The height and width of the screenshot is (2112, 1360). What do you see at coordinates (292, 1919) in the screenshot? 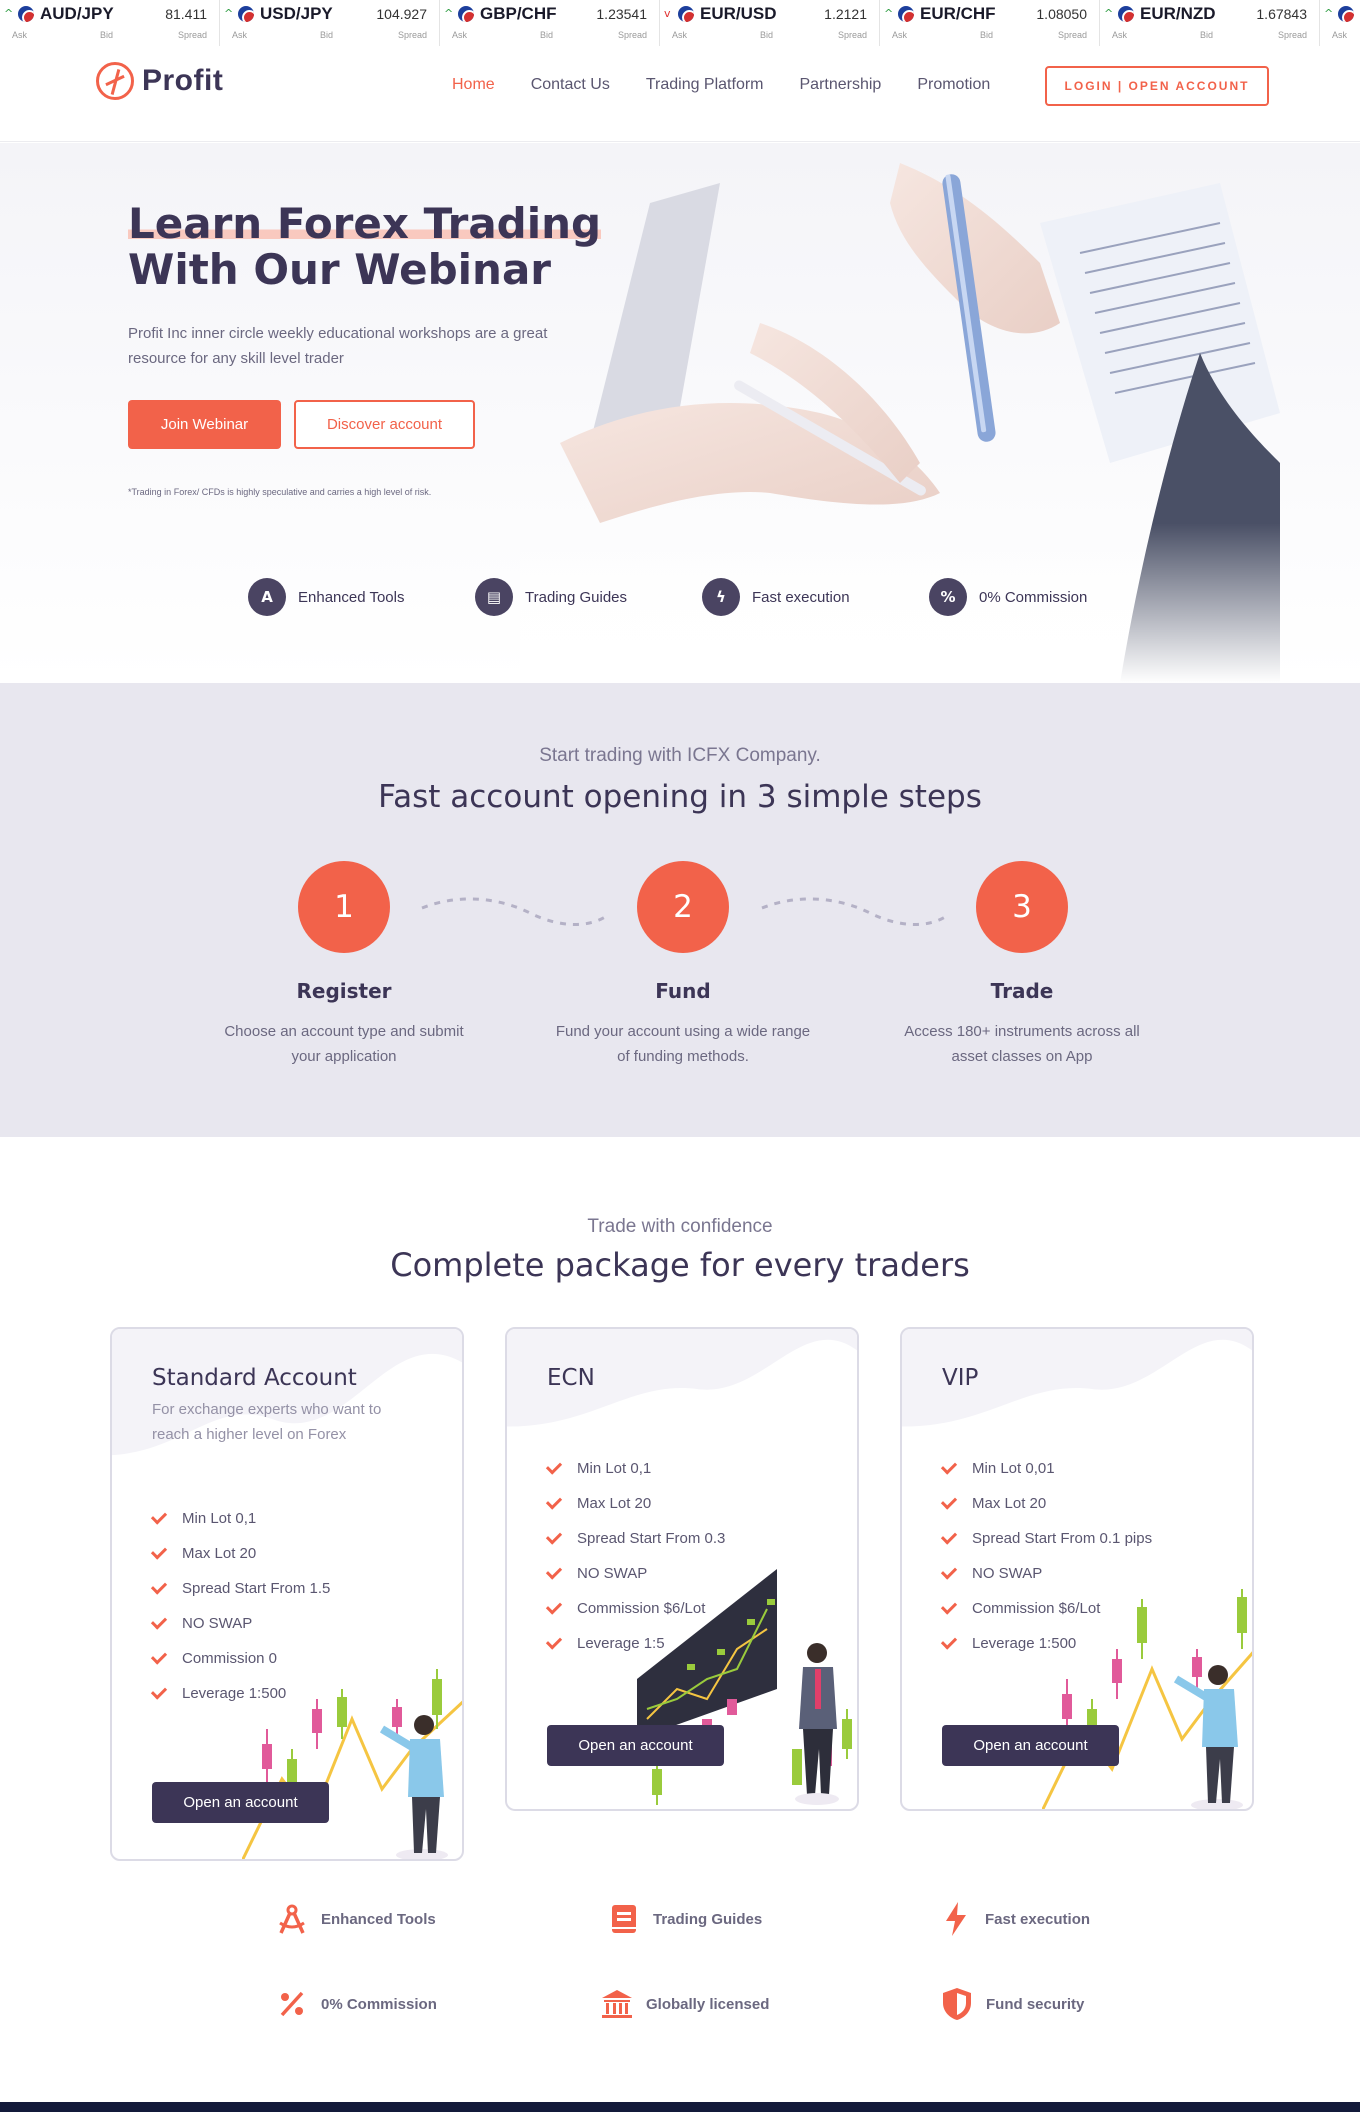
I see `compass-icon` at bounding box center [292, 1919].